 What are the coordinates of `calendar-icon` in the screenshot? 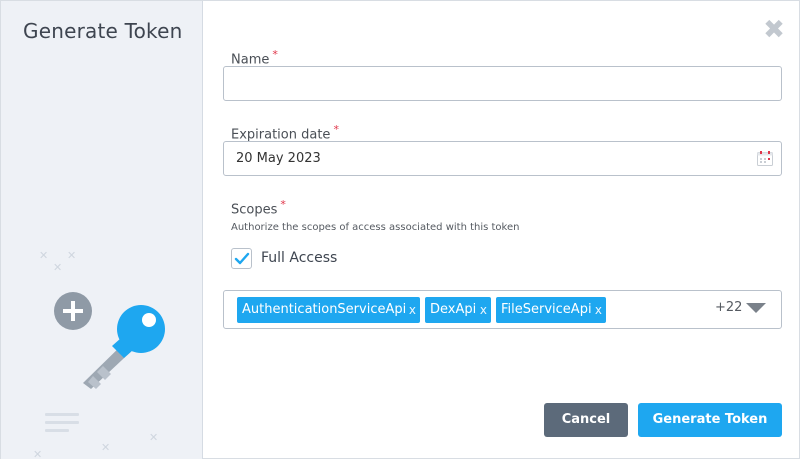 It's located at (765, 158).